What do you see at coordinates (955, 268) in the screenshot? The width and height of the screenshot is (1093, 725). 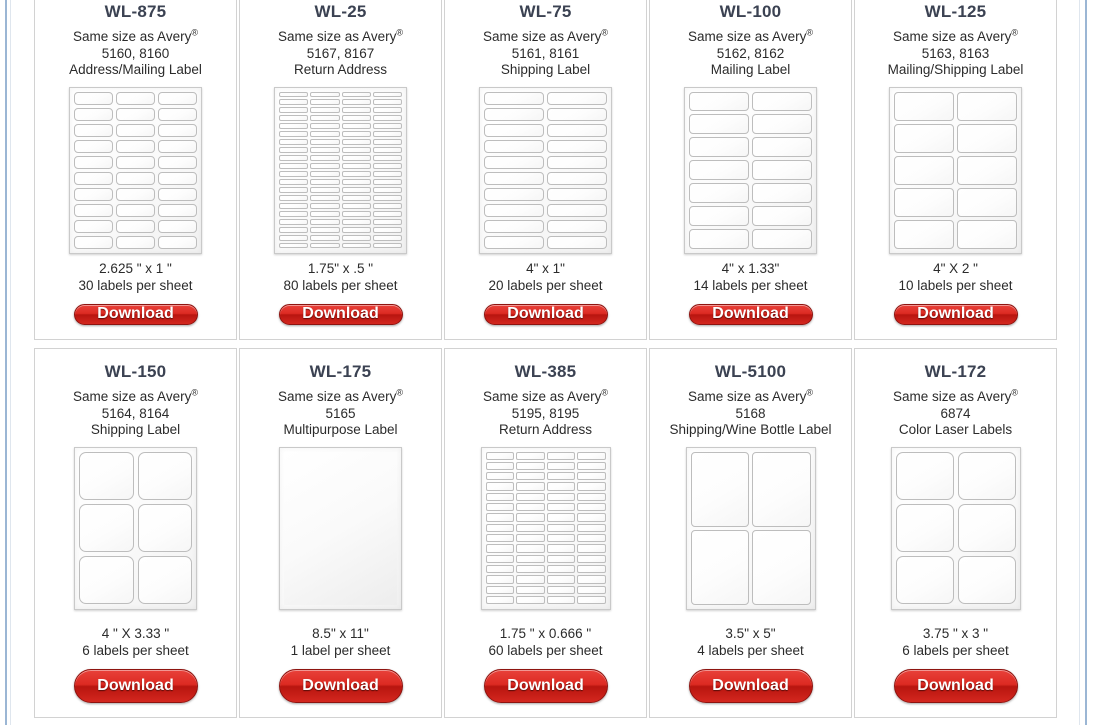 I see `label-dimensions: 4" X 2 "` at bounding box center [955, 268].